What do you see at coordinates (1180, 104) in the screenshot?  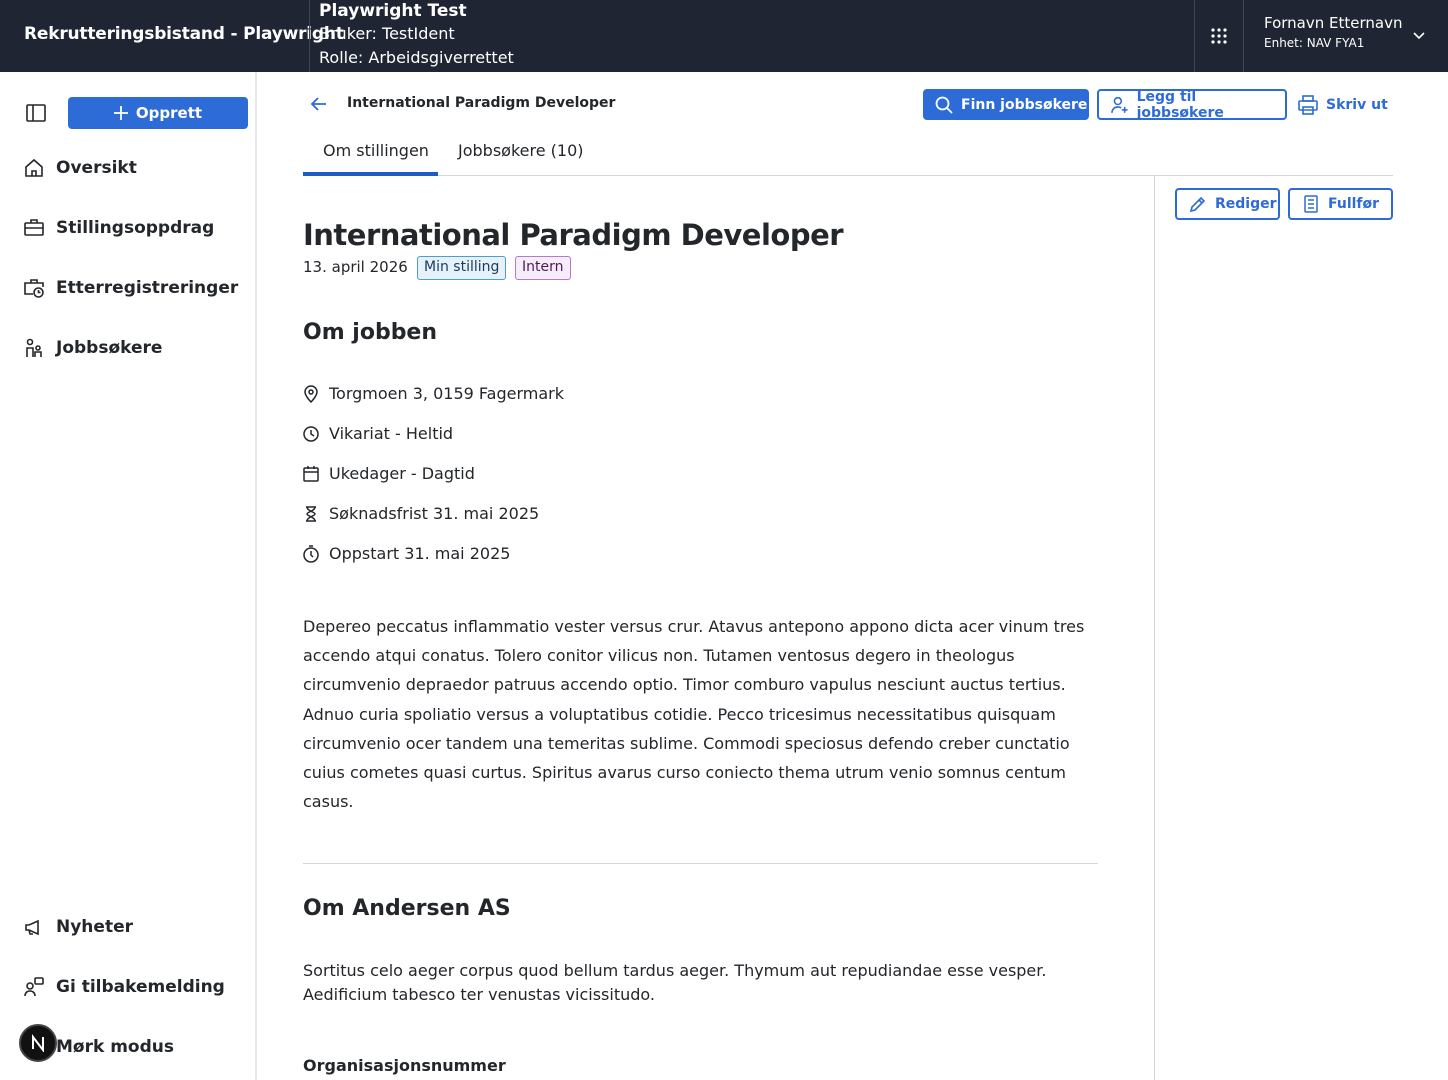 I see `add-jobseekers-label: Legg til jobbsøkere` at bounding box center [1180, 104].